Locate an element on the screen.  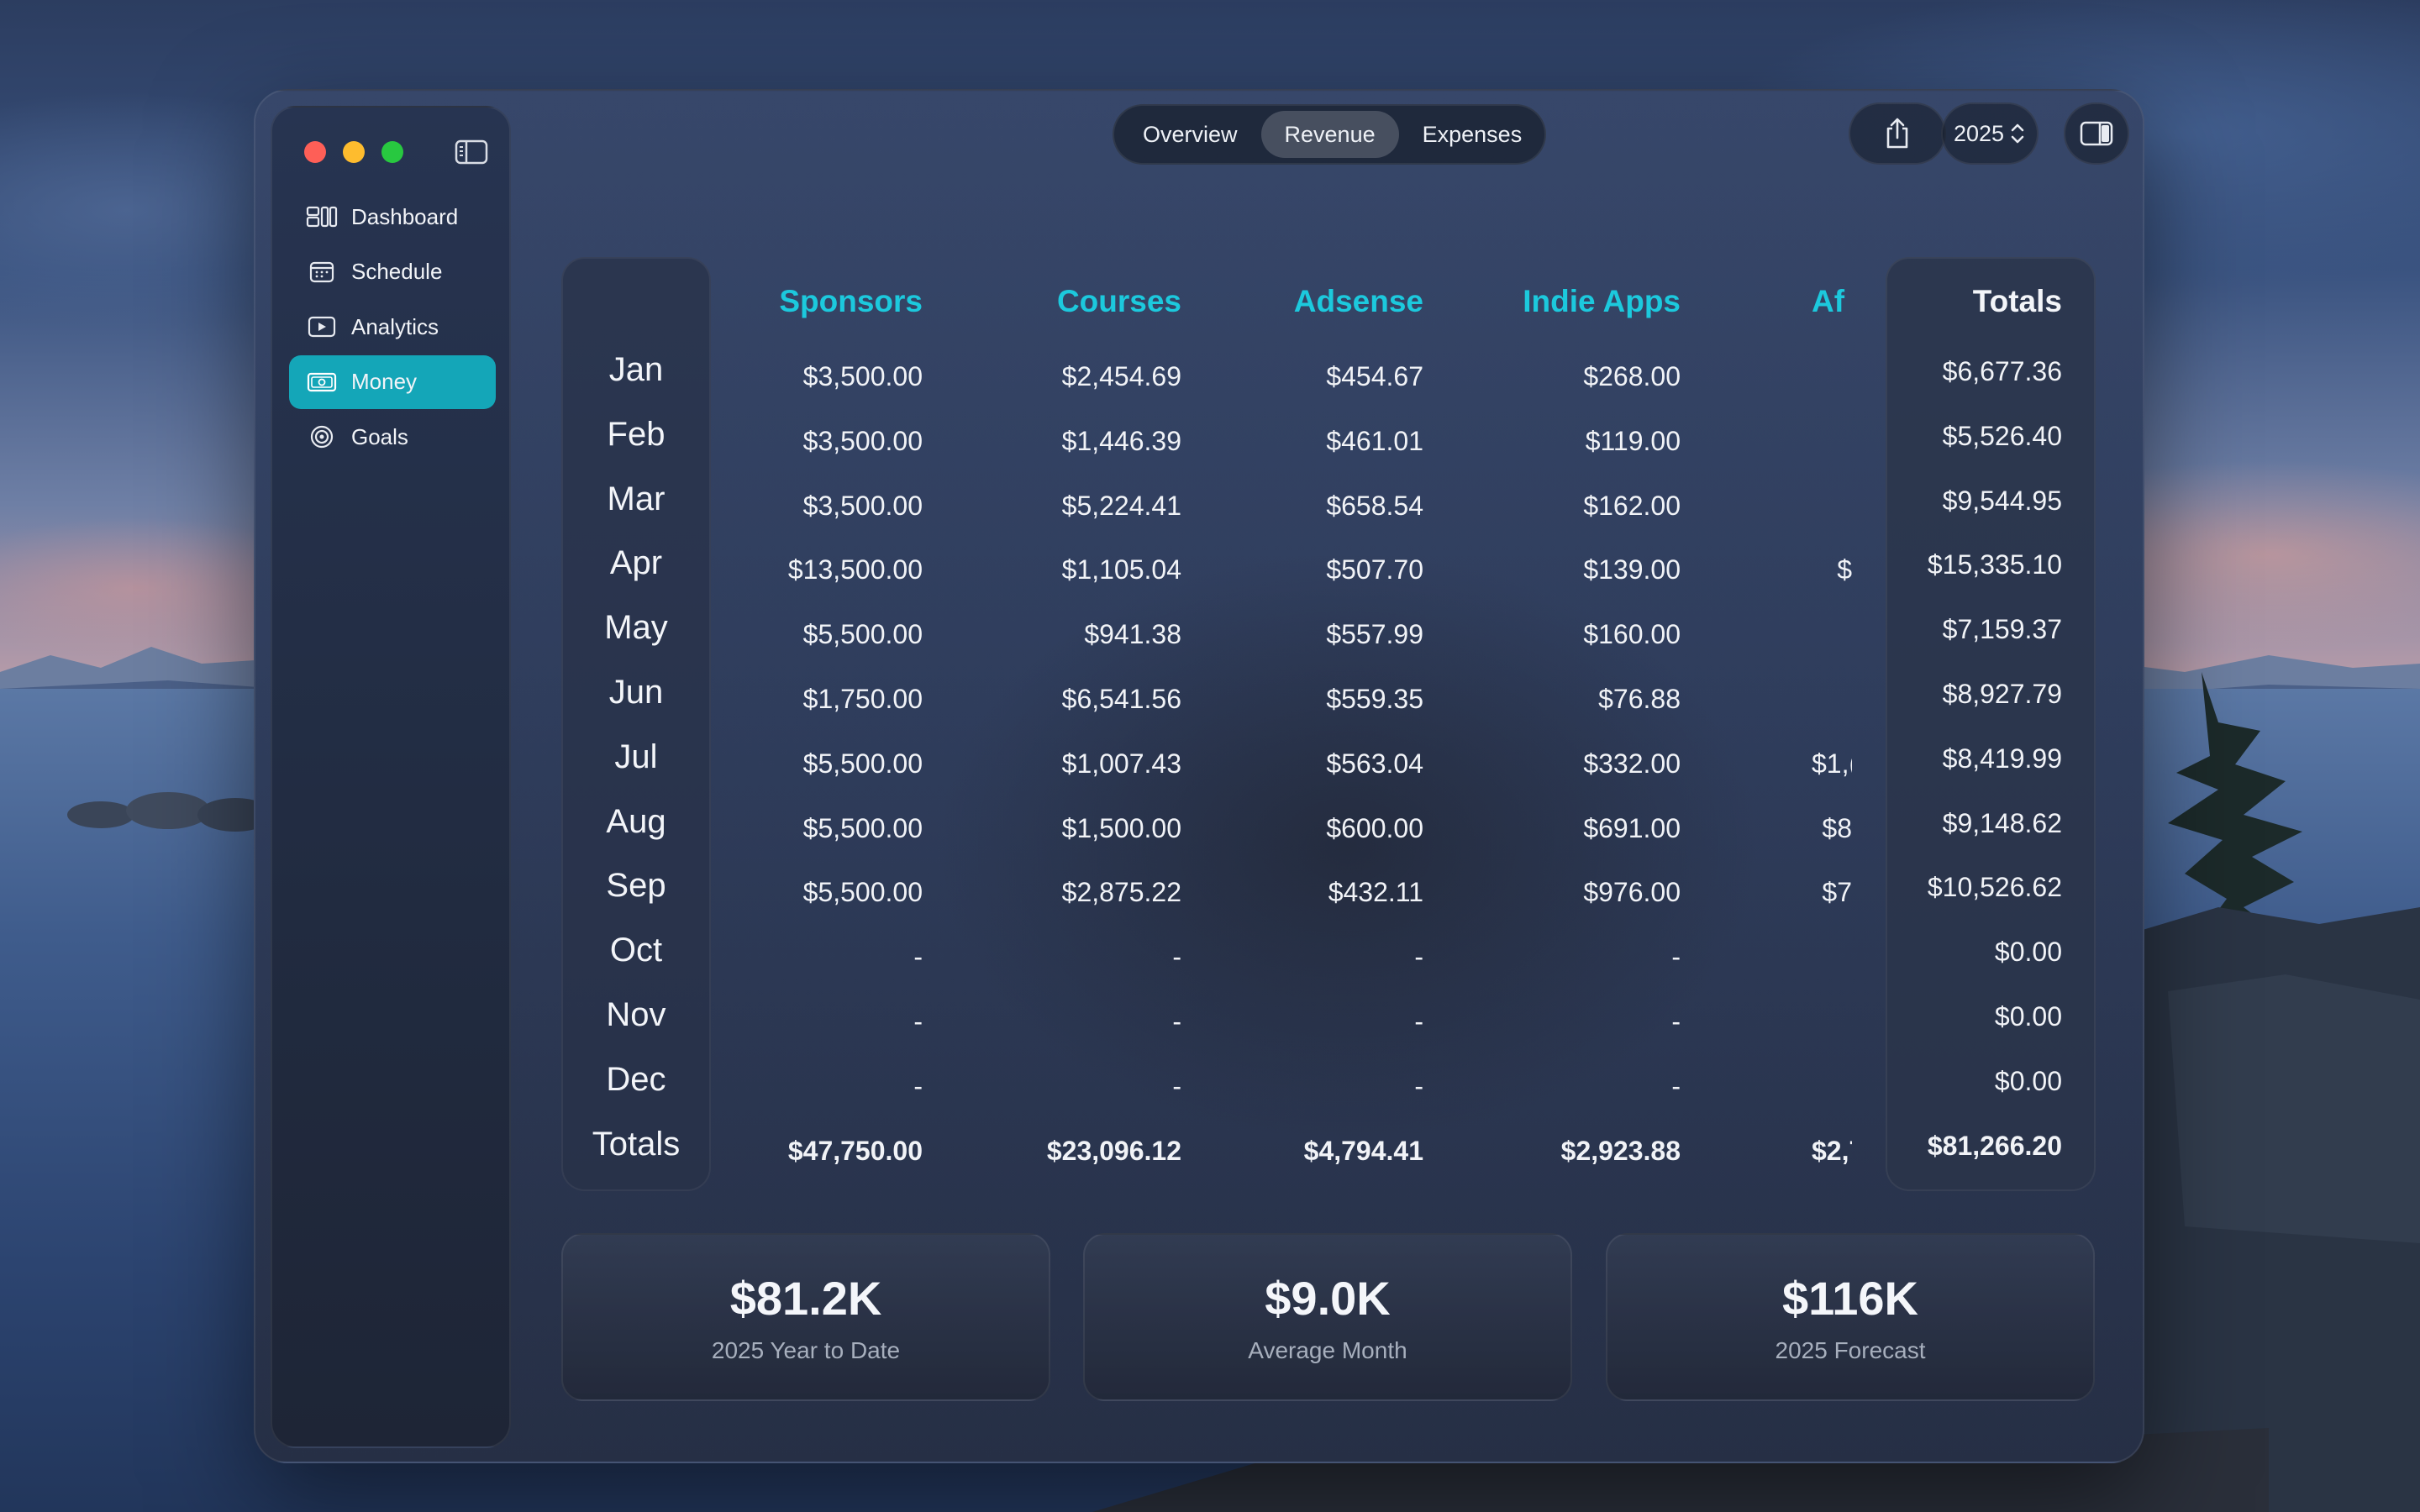
table-cell: $119.00 is located at coordinates (1633, 440).